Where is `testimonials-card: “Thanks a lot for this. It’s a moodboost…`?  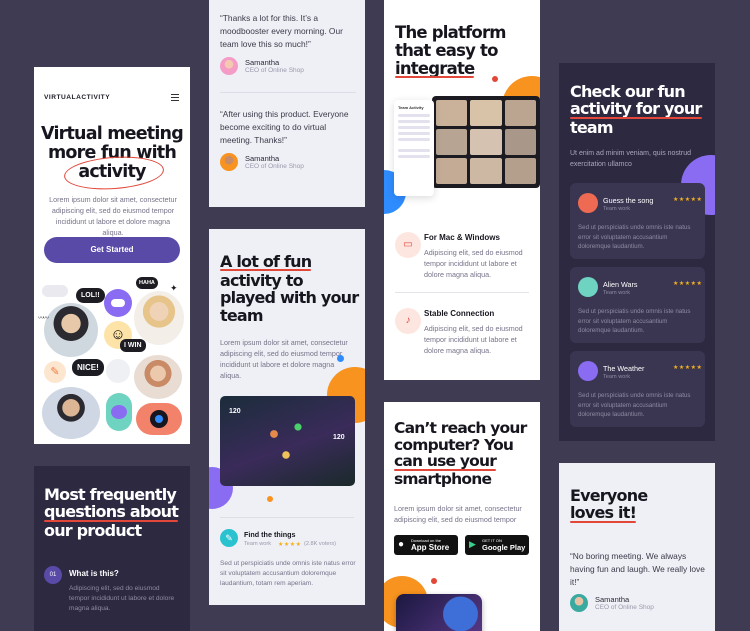 testimonials-card: “Thanks a lot for this. It’s a moodboost… is located at coordinates (287, 103).